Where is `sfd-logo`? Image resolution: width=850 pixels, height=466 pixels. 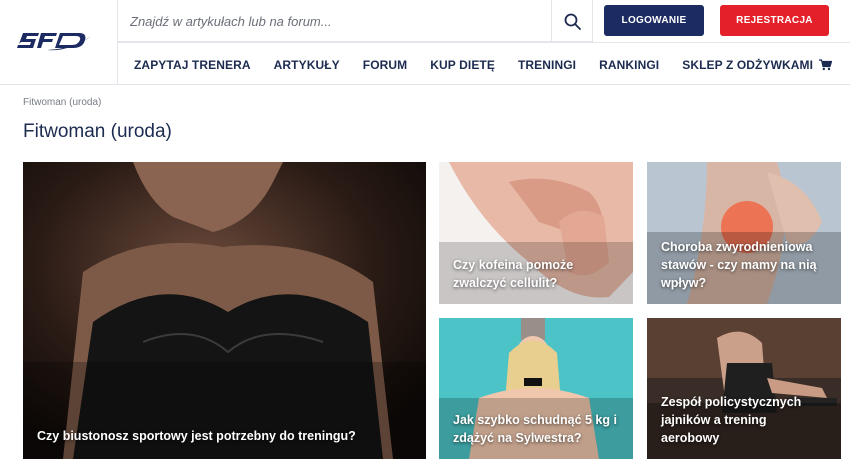 sfd-logo is located at coordinates (55, 41).